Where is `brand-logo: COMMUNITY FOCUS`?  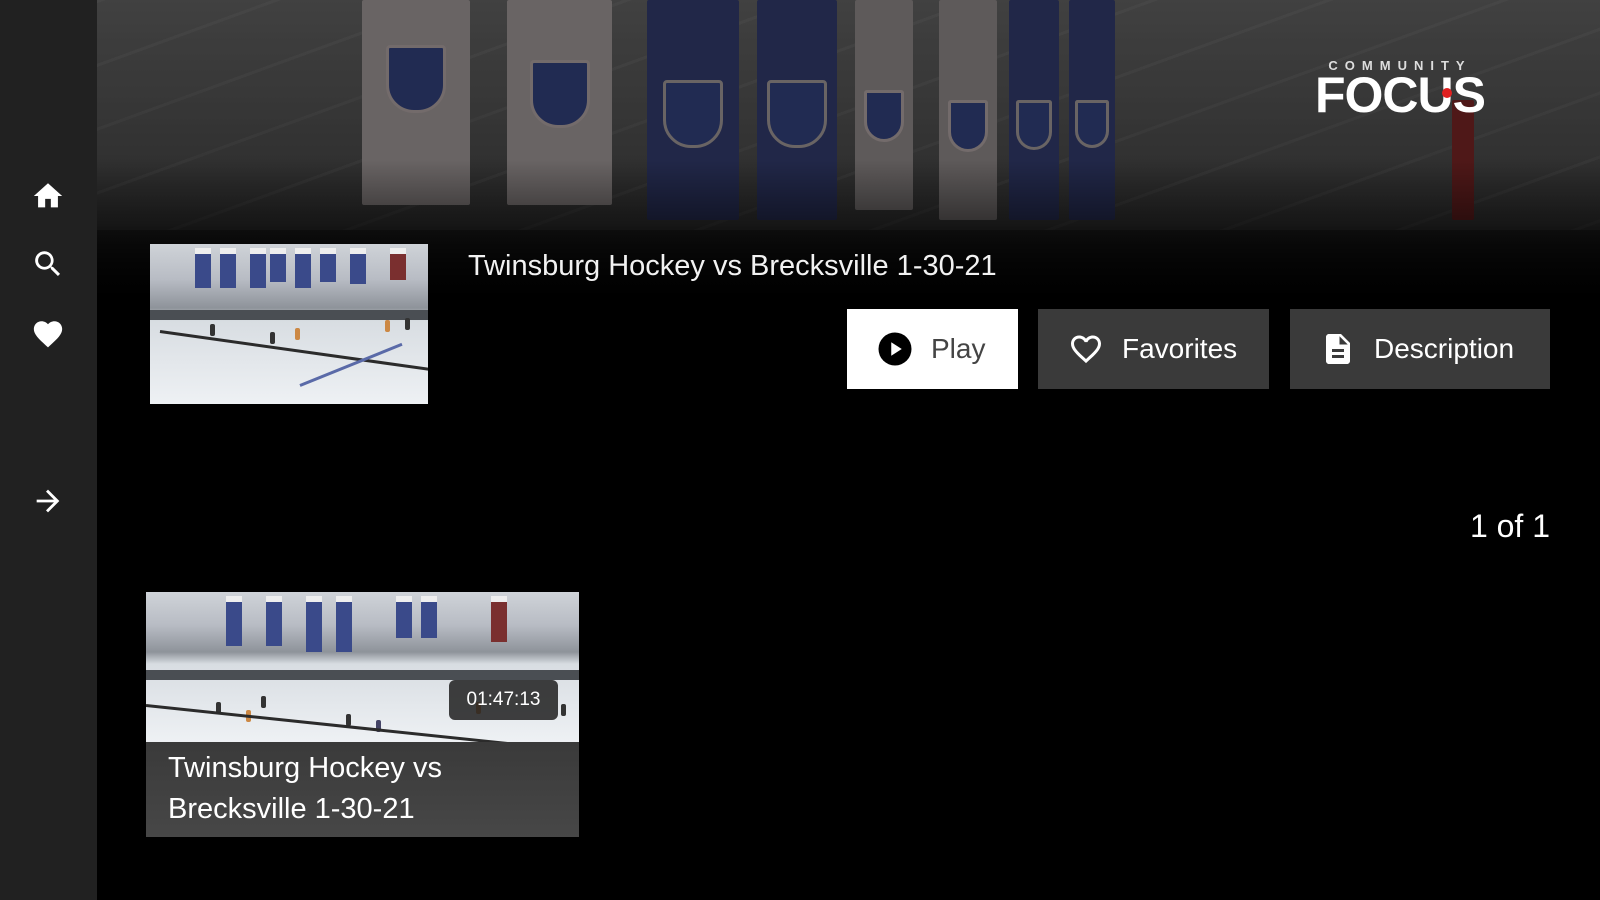
brand-logo: COMMUNITY FOCUS is located at coordinates (1400, 90).